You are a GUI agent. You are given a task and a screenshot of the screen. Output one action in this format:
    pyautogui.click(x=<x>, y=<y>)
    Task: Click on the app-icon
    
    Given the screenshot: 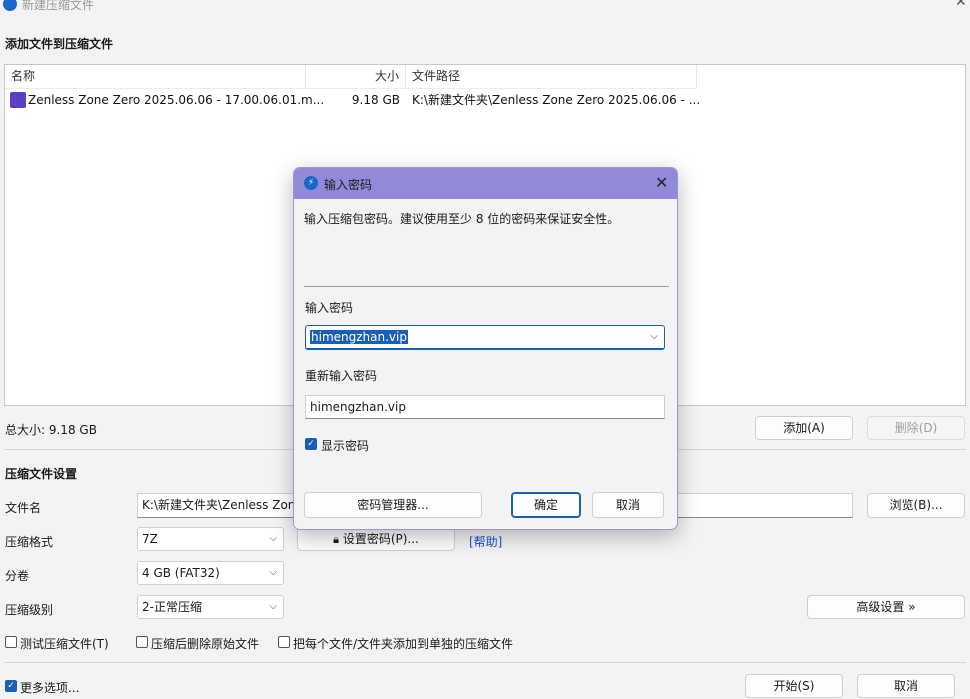 What is the action you would take?
    pyautogui.click(x=10, y=5)
    